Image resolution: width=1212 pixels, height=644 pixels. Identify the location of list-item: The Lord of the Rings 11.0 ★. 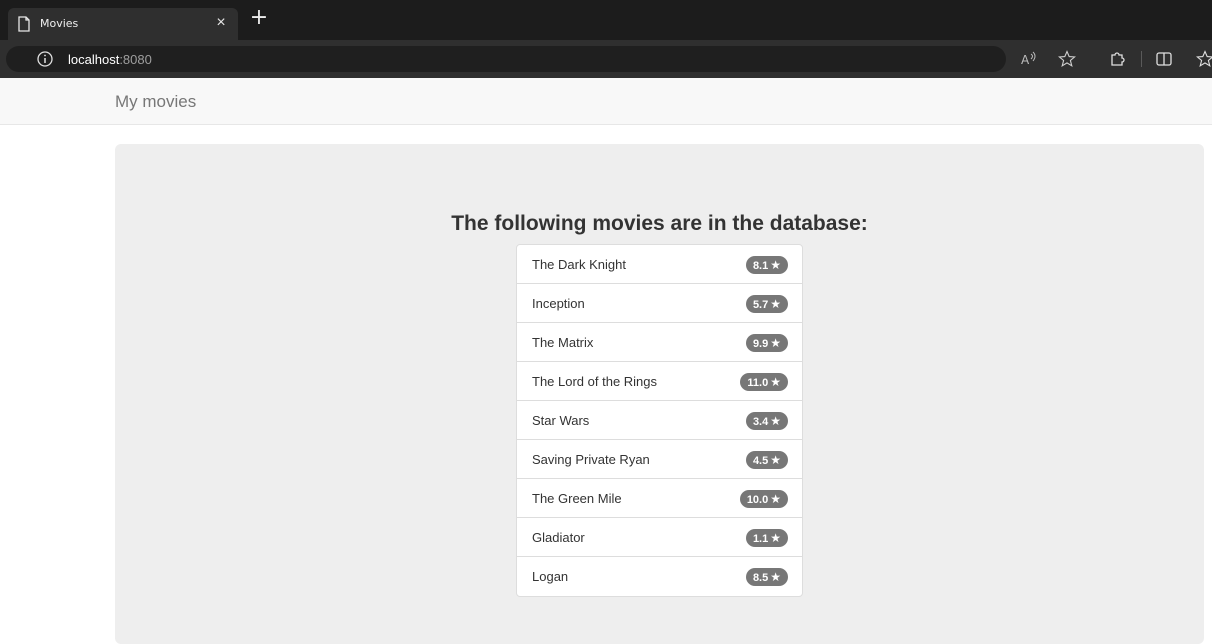
(659, 381).